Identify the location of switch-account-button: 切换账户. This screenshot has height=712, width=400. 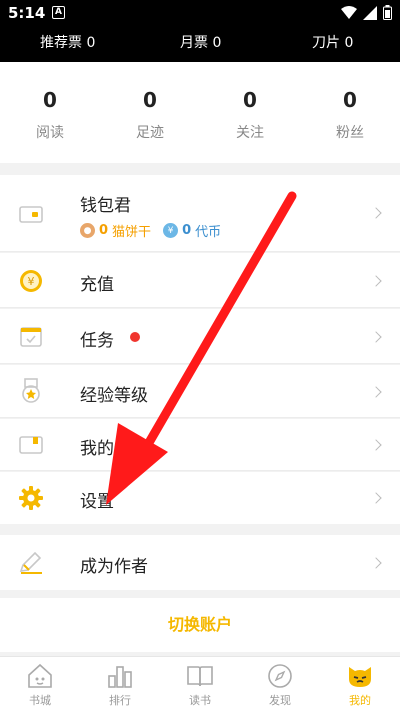
(200, 625).